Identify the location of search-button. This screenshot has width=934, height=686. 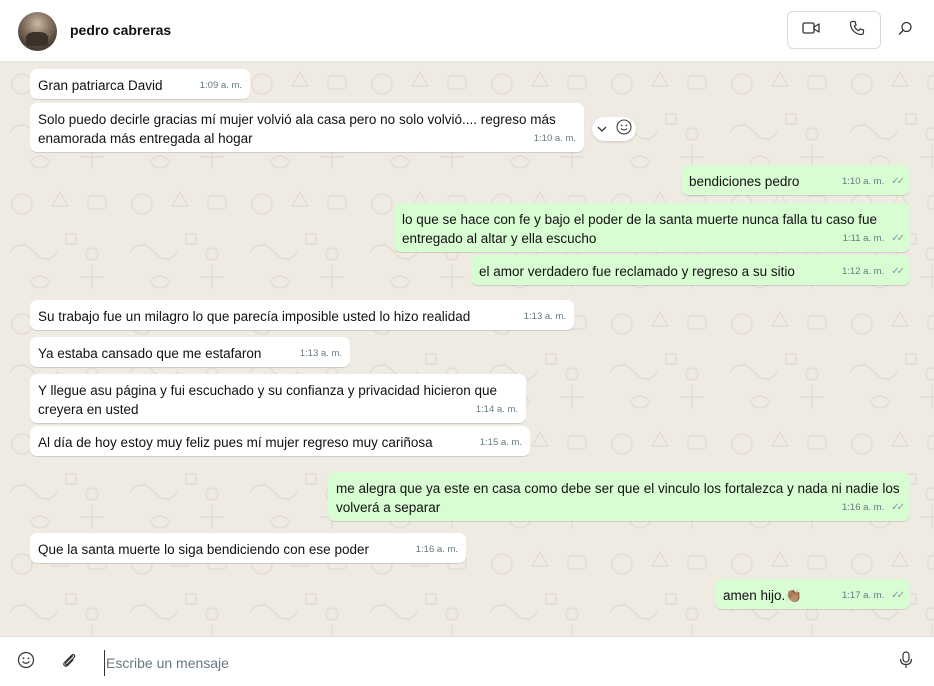
(905, 31).